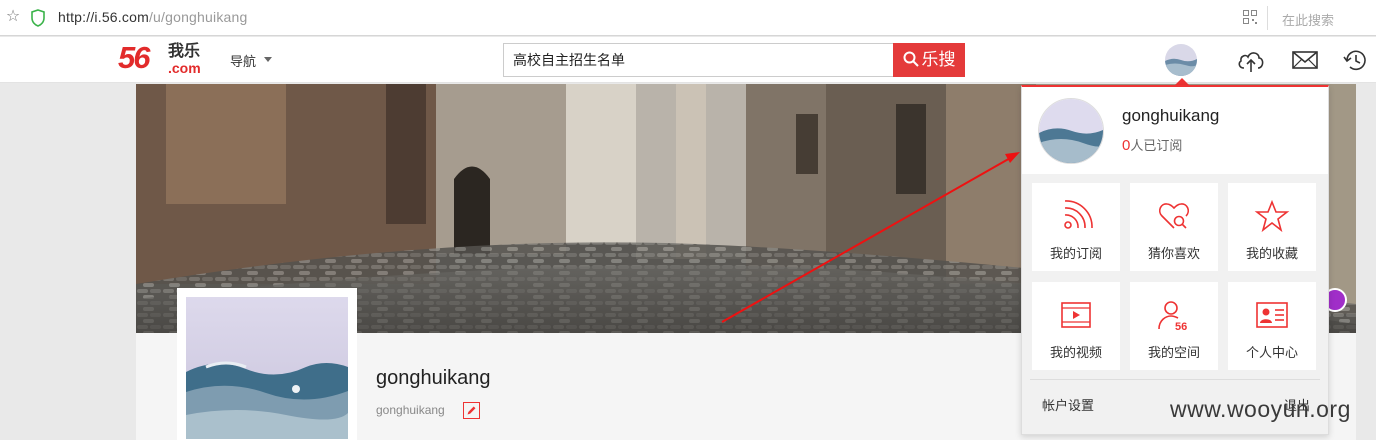 This screenshot has height=440, width=1376. What do you see at coordinates (1075, 253) in the screenshot?
I see `tile-label: 我的订阅` at bounding box center [1075, 253].